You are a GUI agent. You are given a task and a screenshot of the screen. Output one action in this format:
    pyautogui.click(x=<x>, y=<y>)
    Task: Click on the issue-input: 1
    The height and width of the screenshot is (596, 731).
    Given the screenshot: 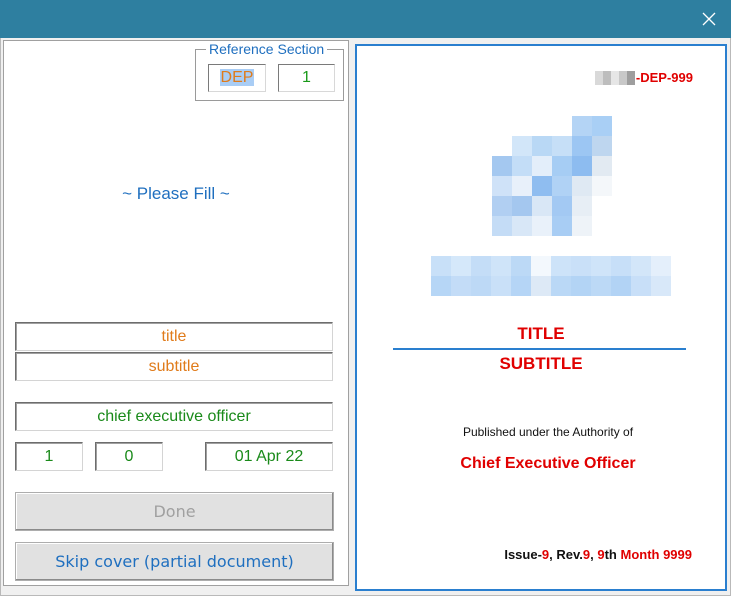 What is the action you would take?
    pyautogui.click(x=49, y=456)
    